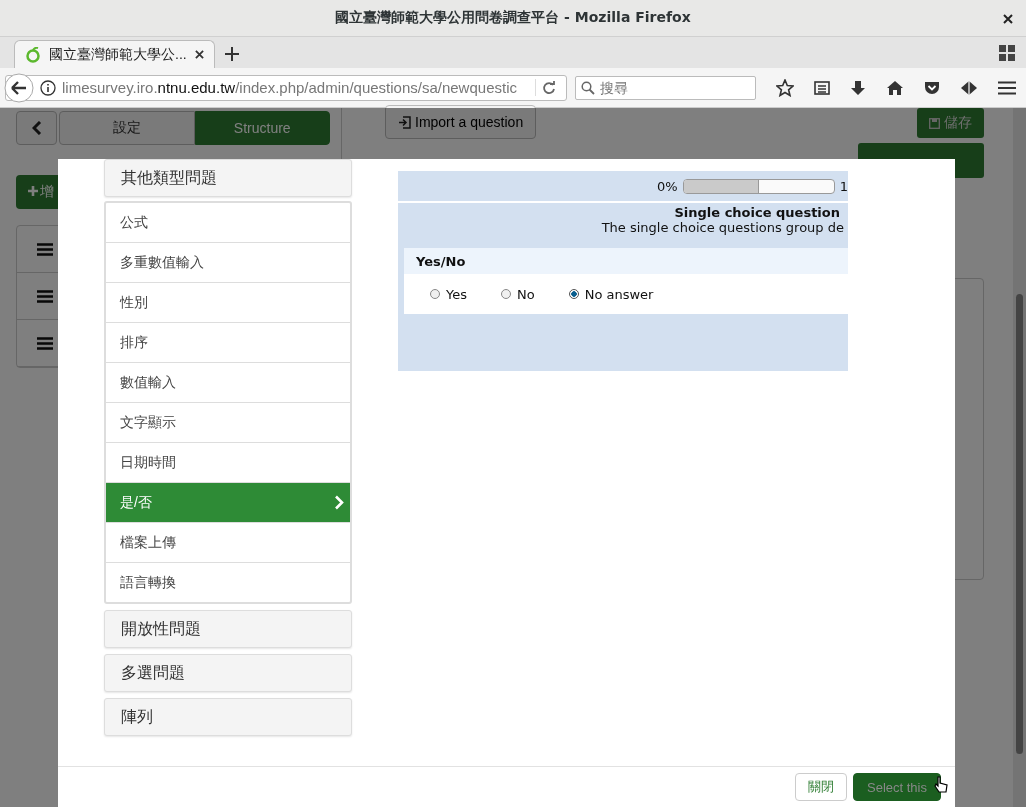 The height and width of the screenshot is (807, 1026). Describe the element at coordinates (228, 303) in the screenshot. I see `question-type-item: 性別` at that location.